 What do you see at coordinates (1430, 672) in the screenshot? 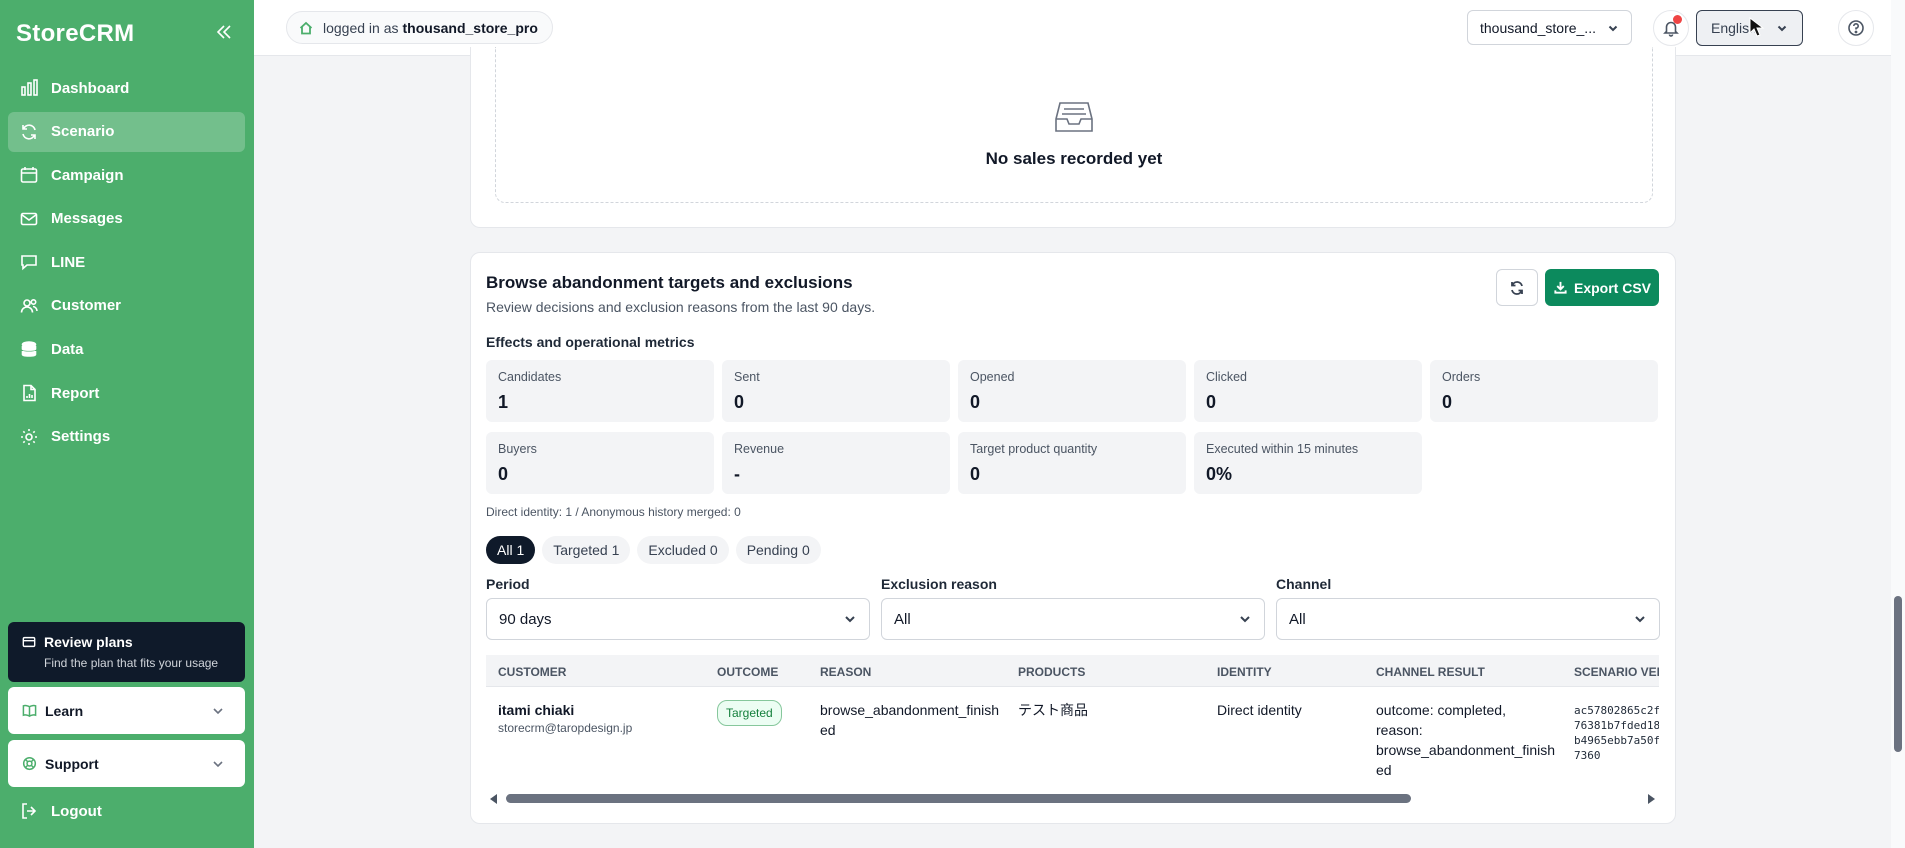
I see `col-channel-result: CHANNEL RESULT` at bounding box center [1430, 672].